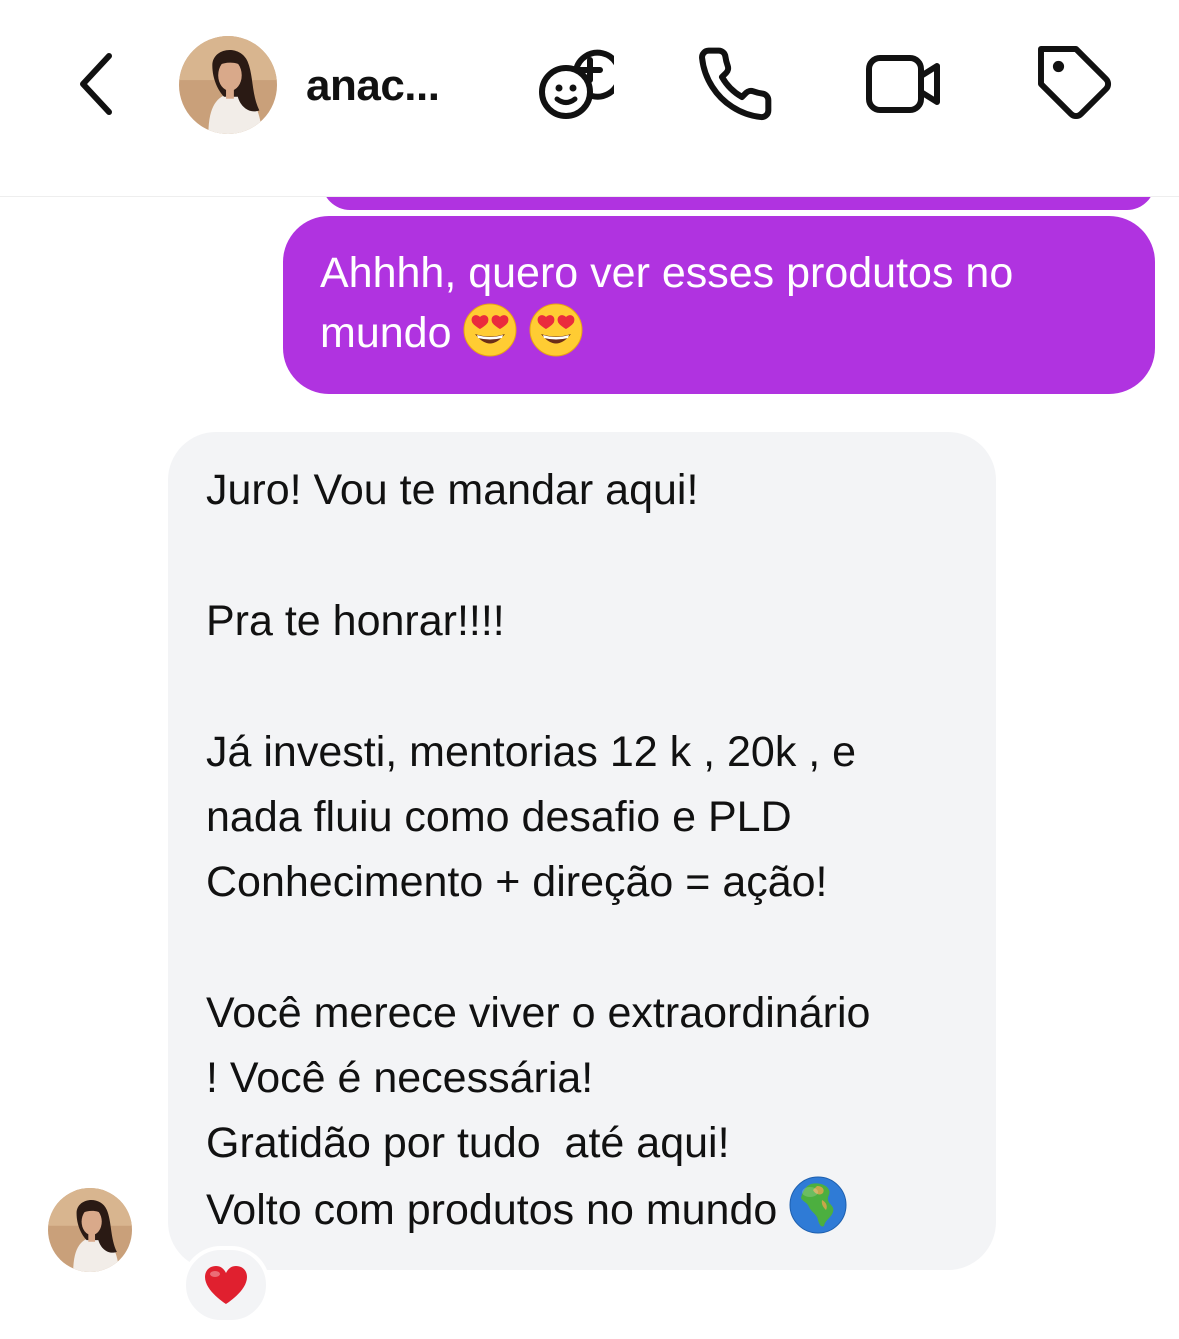 This screenshot has height=1339, width=1179. Describe the element at coordinates (538, 1013) in the screenshot. I see `message-text-line: Você merece viver o extraordinário` at that location.